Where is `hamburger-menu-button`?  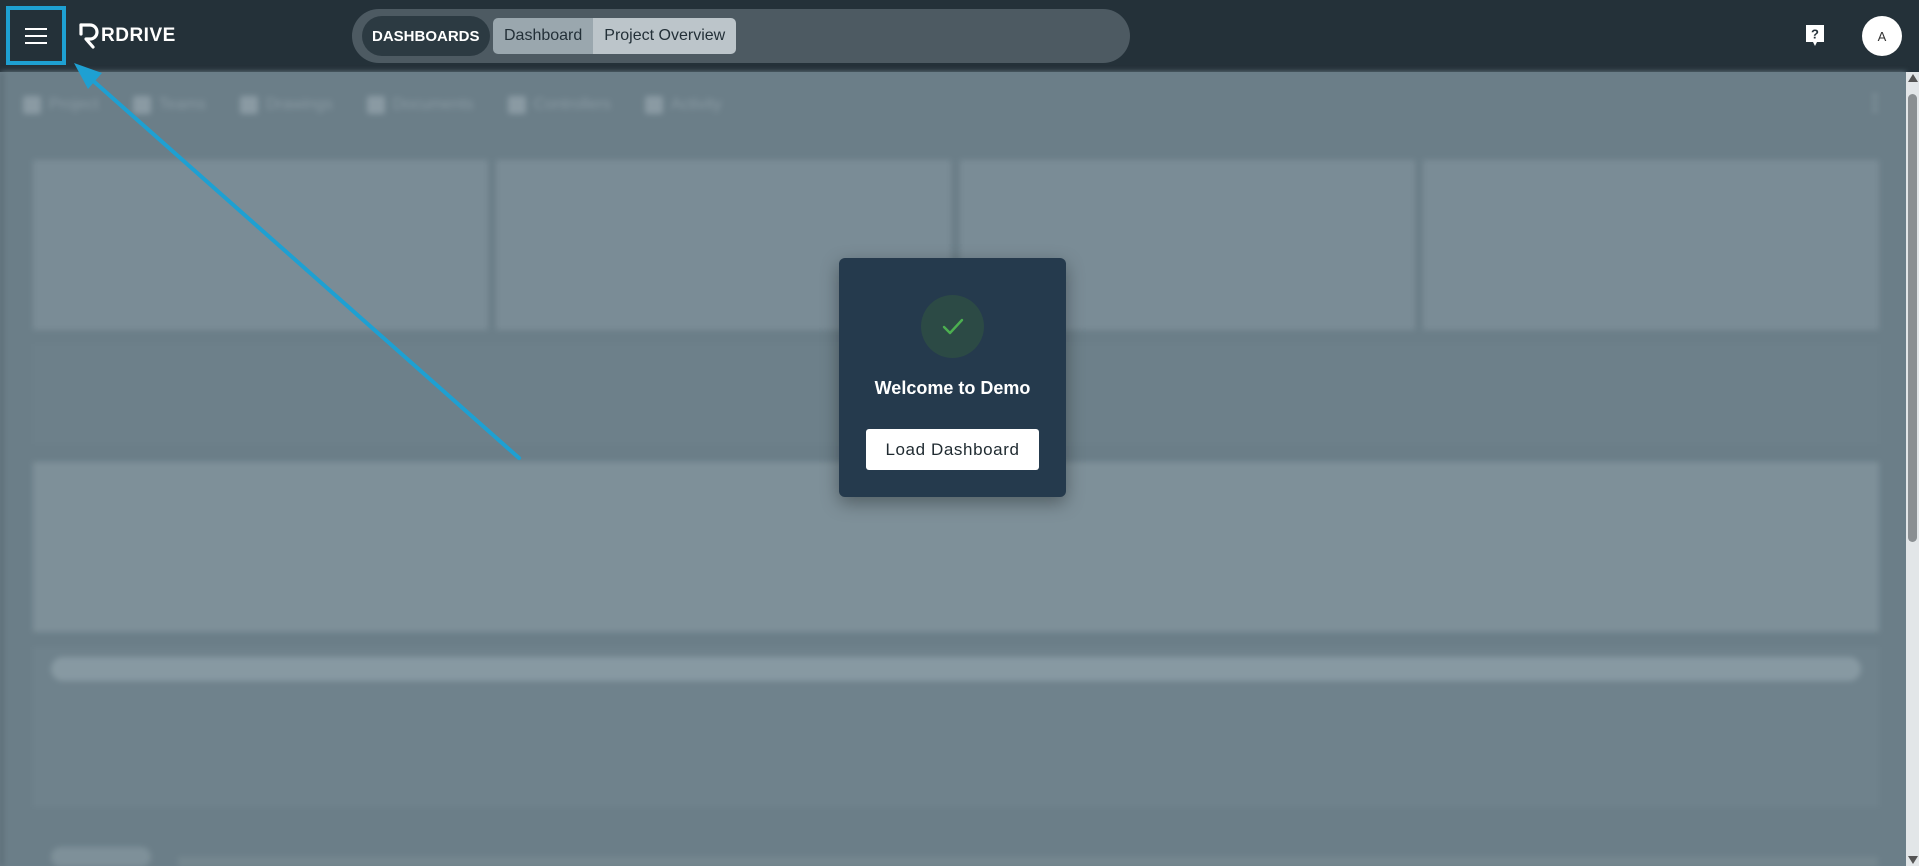 hamburger-menu-button is located at coordinates (36, 35).